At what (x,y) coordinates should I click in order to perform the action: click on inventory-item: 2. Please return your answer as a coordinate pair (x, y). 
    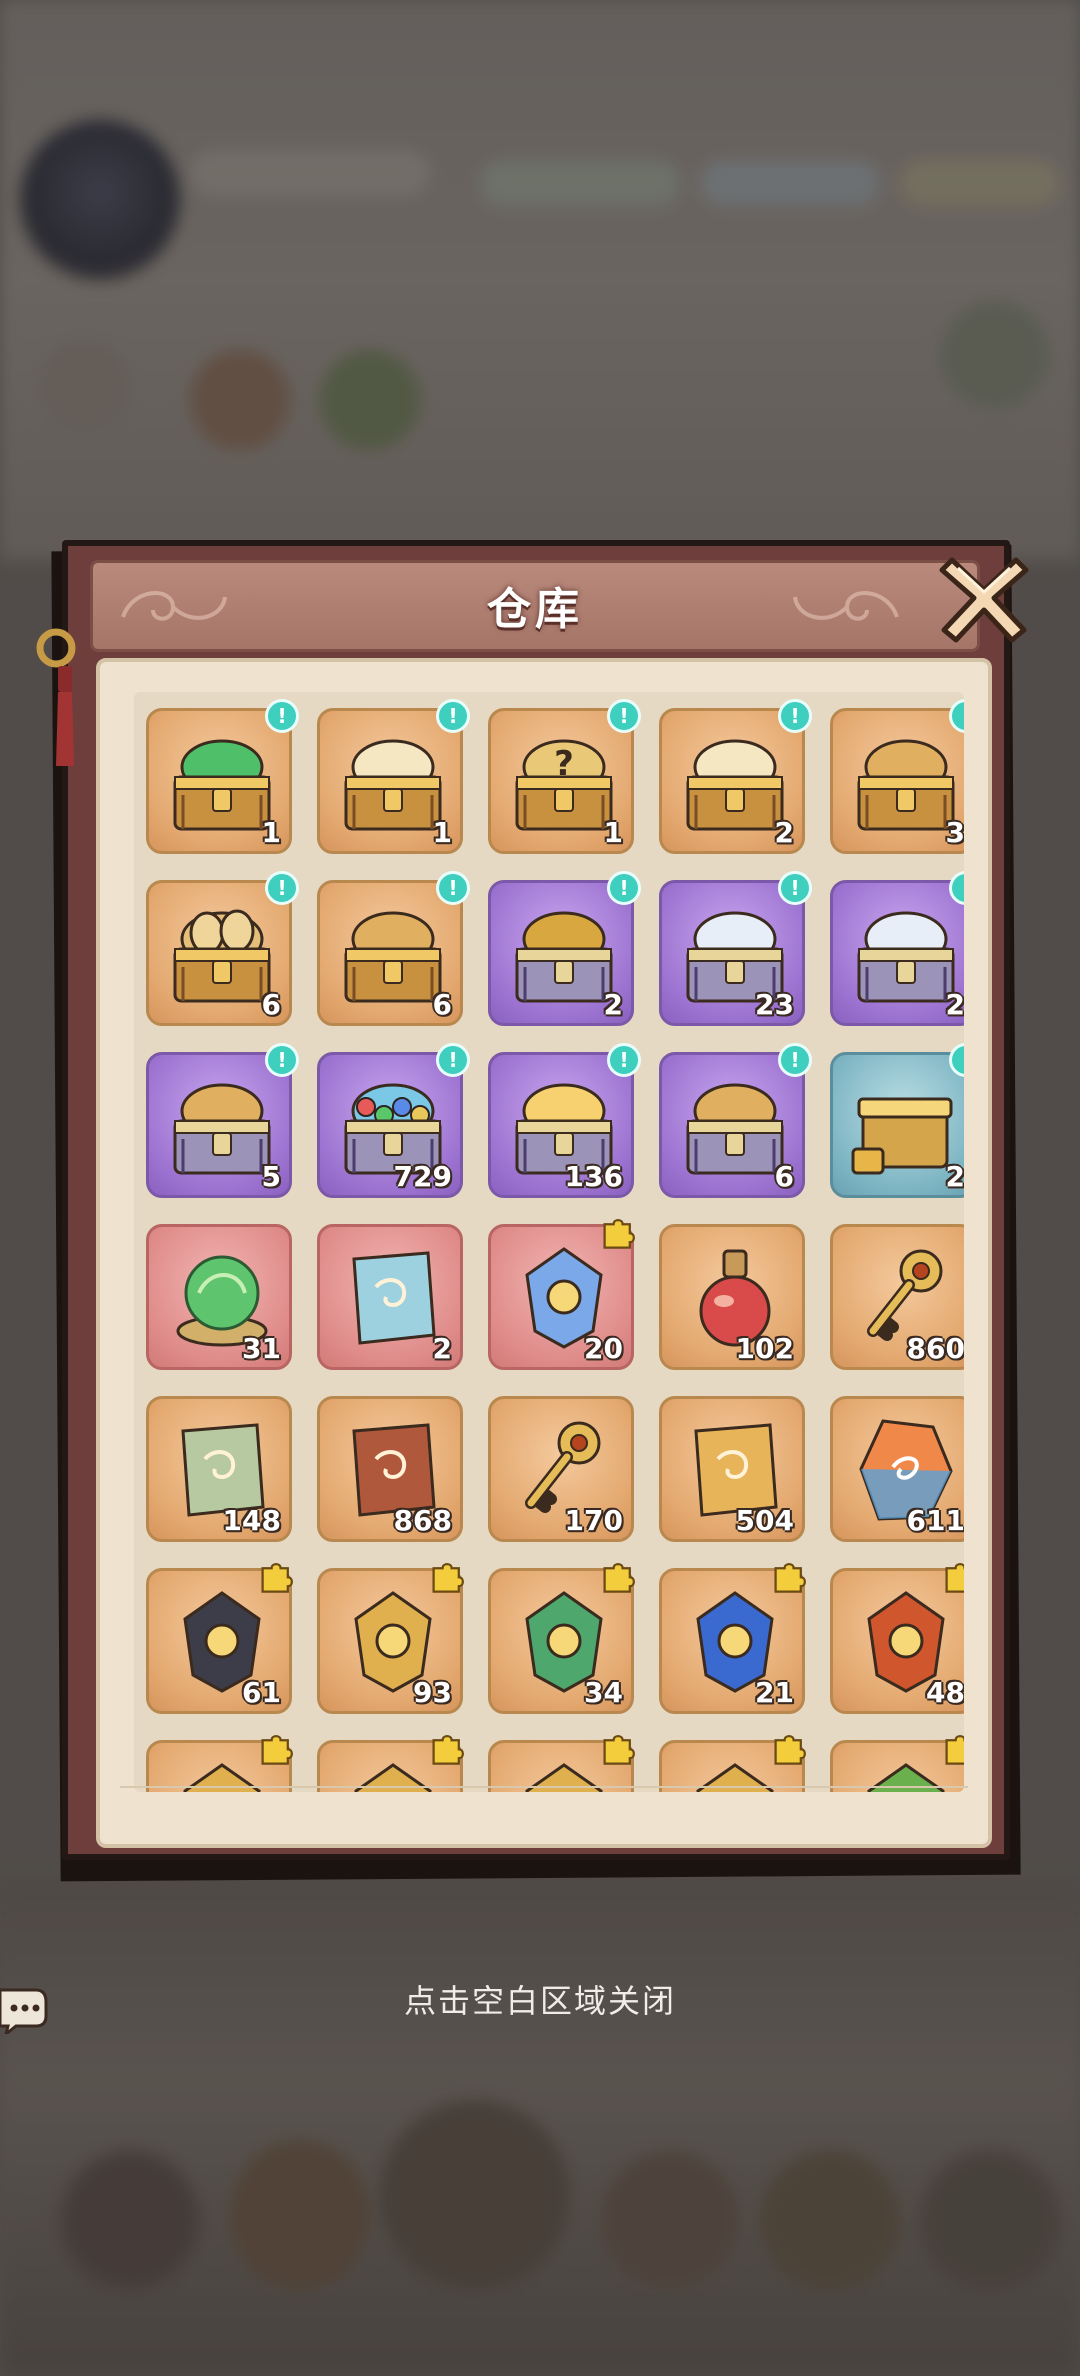
    Looking at the image, I should click on (390, 1297).